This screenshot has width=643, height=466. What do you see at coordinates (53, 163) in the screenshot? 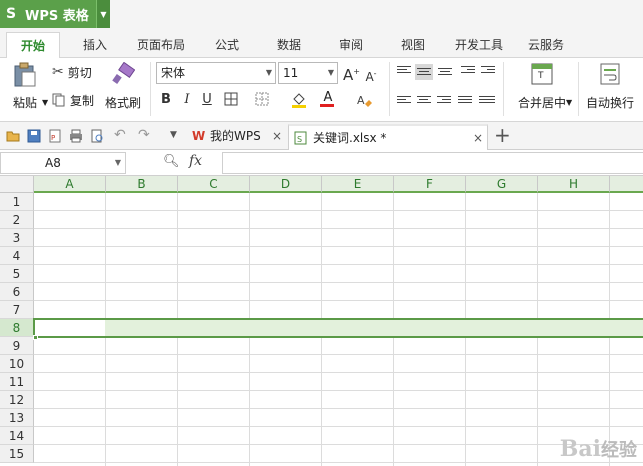
I see `name-box-value: A8` at bounding box center [53, 163].